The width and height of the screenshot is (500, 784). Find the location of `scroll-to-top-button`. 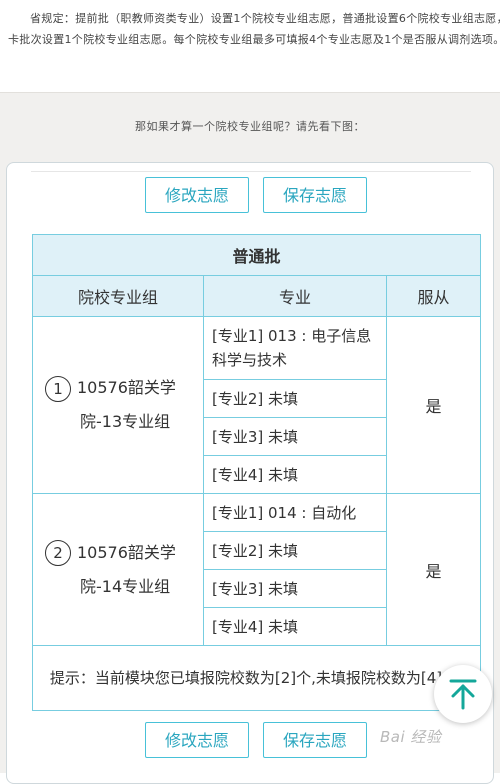

scroll-to-top-button is located at coordinates (463, 694).